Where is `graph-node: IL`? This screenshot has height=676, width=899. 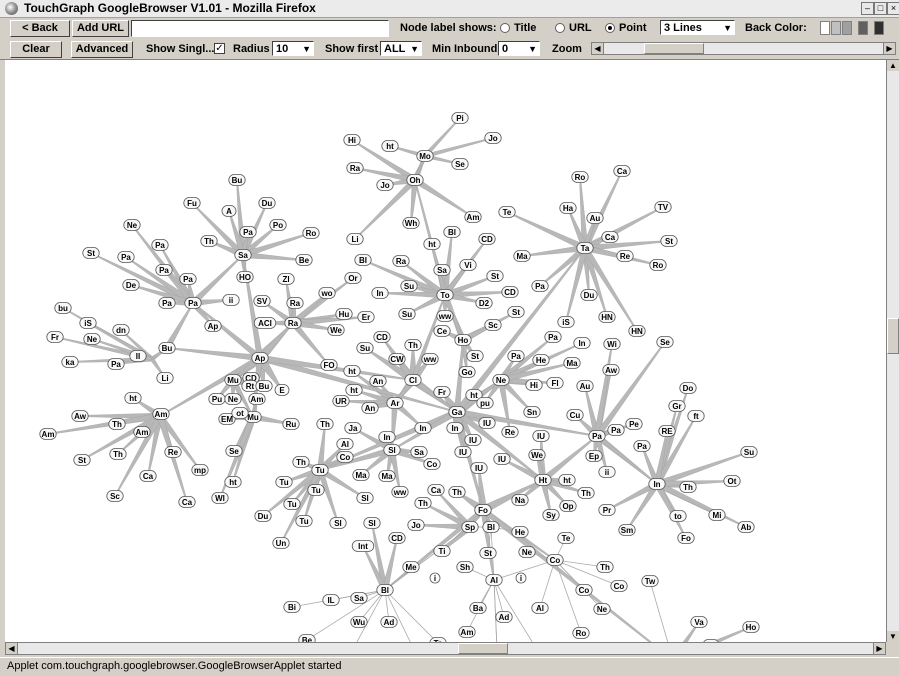 graph-node: IL is located at coordinates (331, 600).